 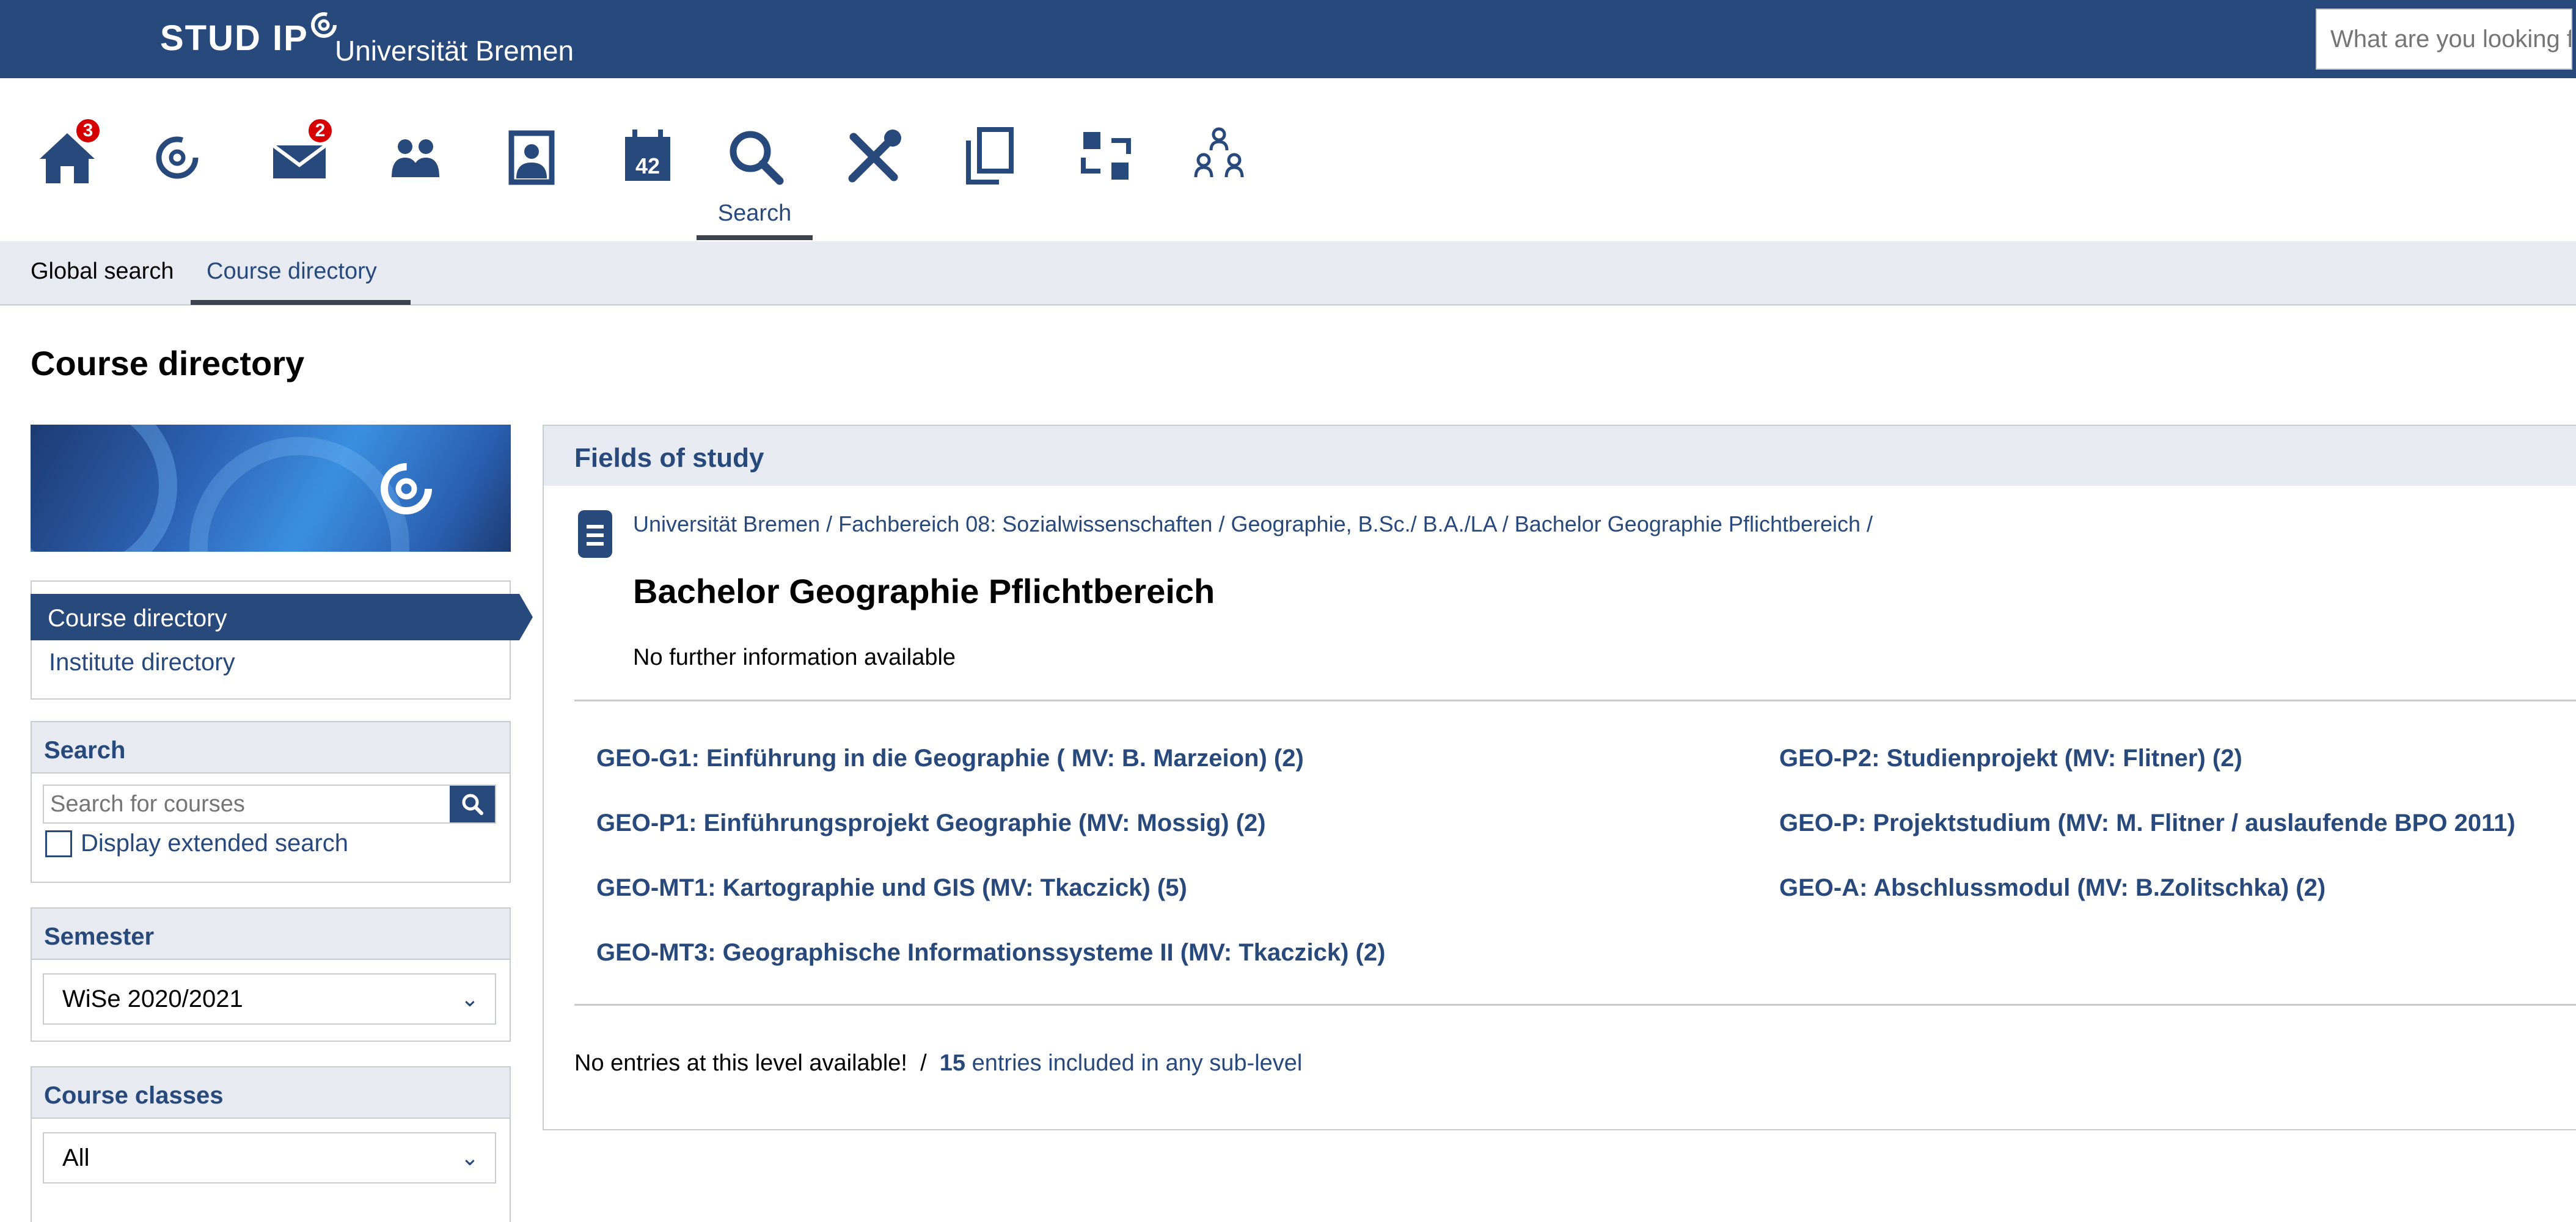 What do you see at coordinates (282, 617) in the screenshot?
I see `sidebar-item-course-directory: Course directory` at bounding box center [282, 617].